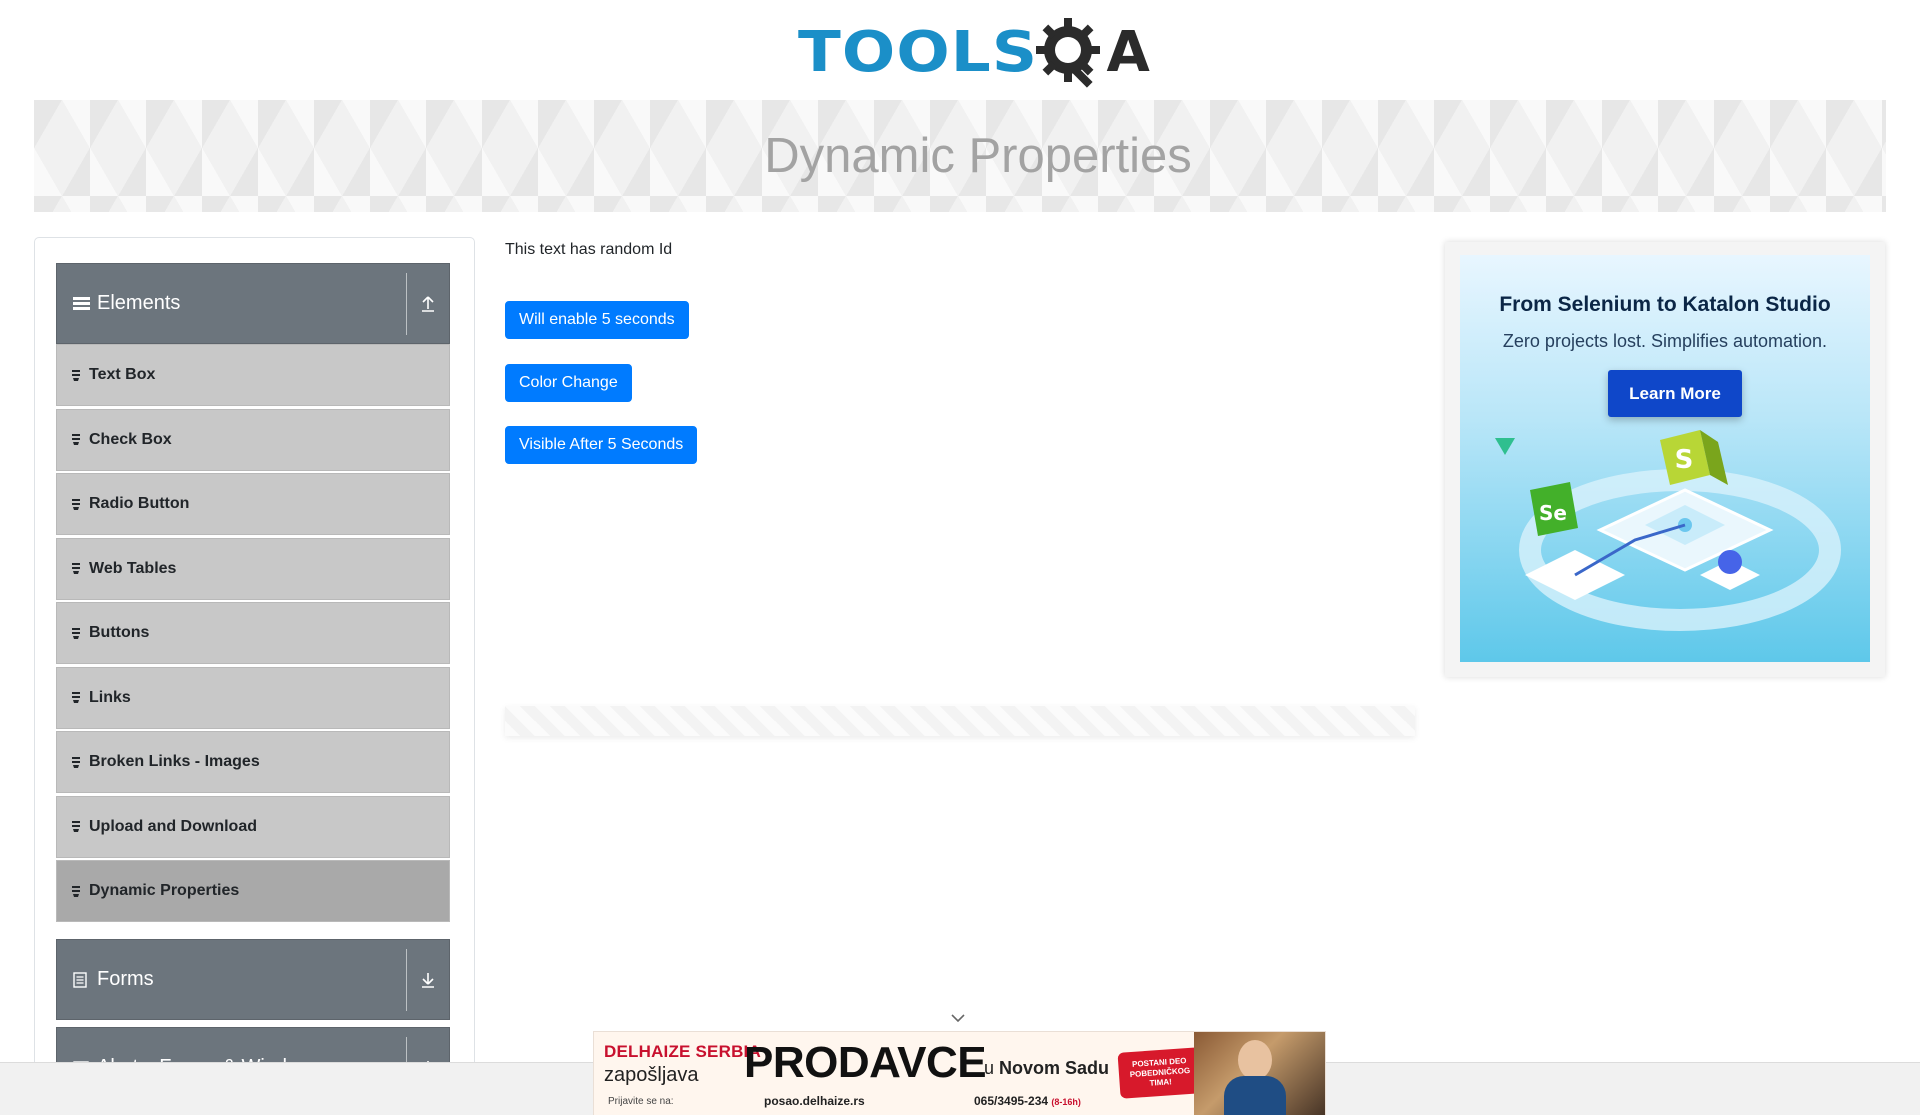  What do you see at coordinates (253, 303) in the screenshot?
I see `sidebar-group-elements: Elements` at bounding box center [253, 303].